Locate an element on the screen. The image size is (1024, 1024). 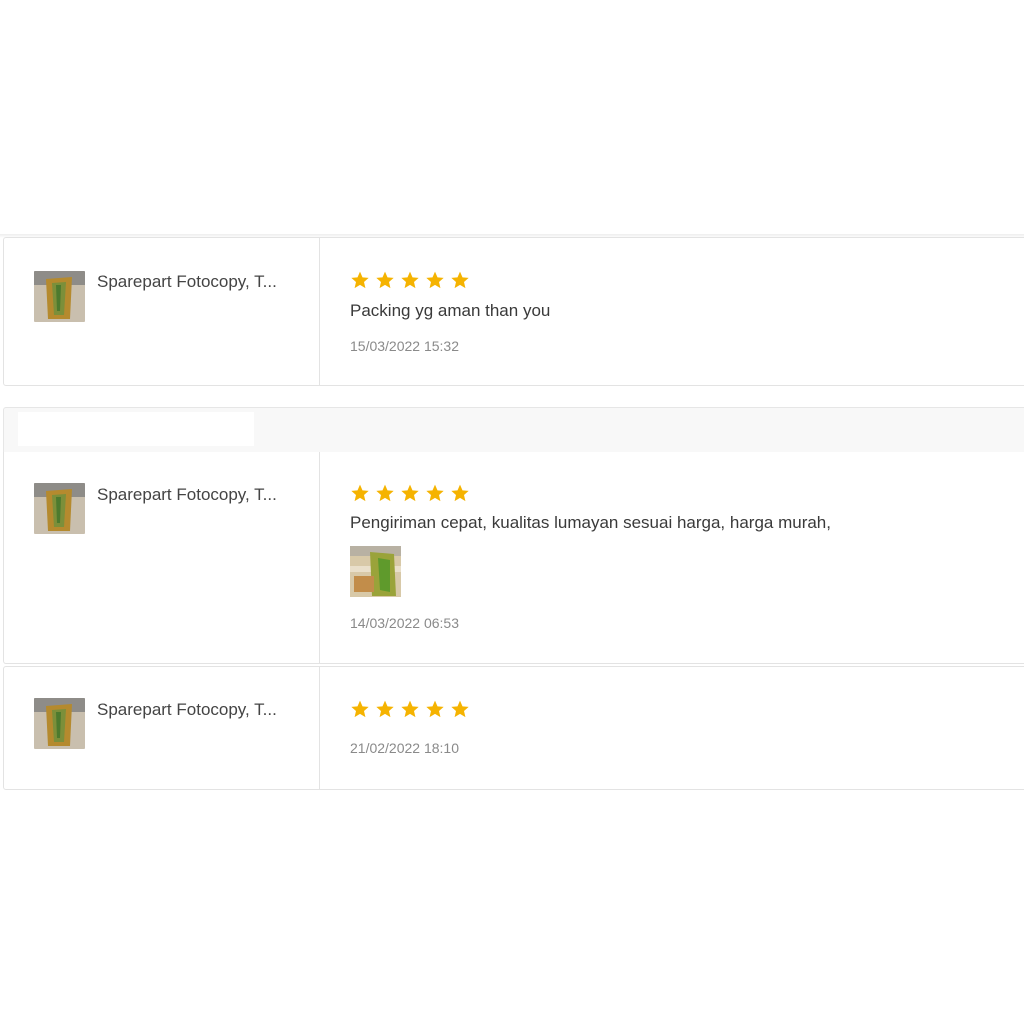
review-content-cell: 21/02/2022 18:10 is located at coordinates (672, 728).